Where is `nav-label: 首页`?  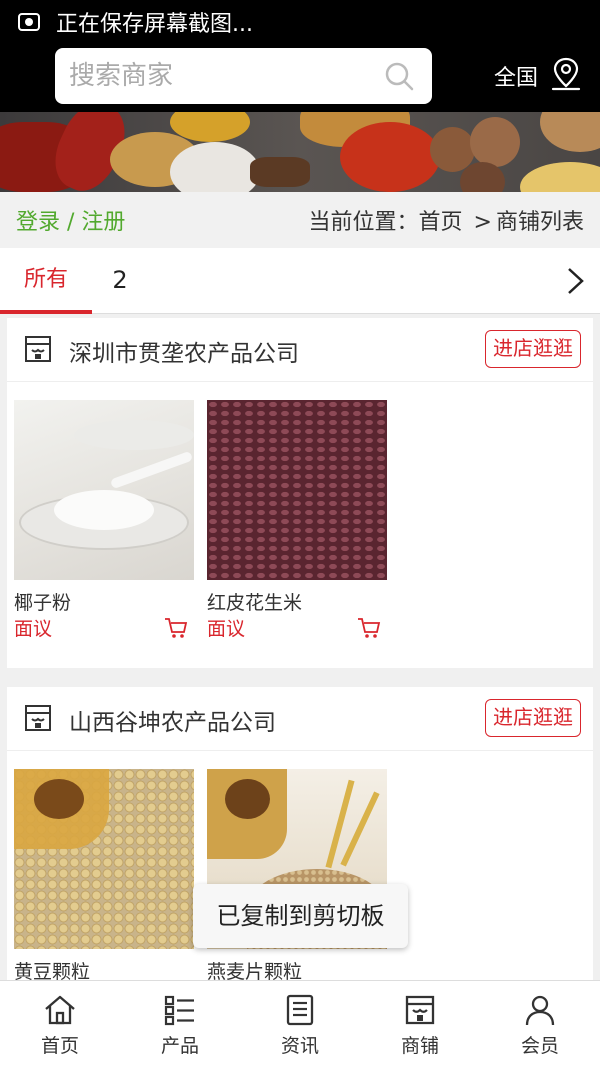 nav-label: 首页 is located at coordinates (59, 1046).